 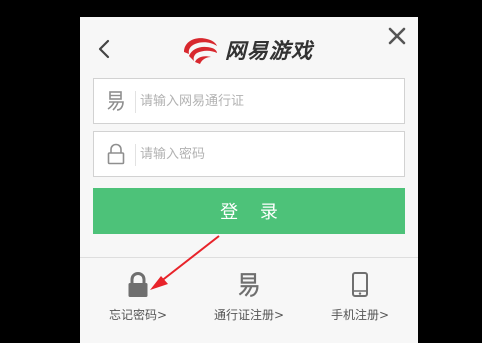 I want to click on forgot-password-link: 忘记密码>, so click(x=138, y=301).